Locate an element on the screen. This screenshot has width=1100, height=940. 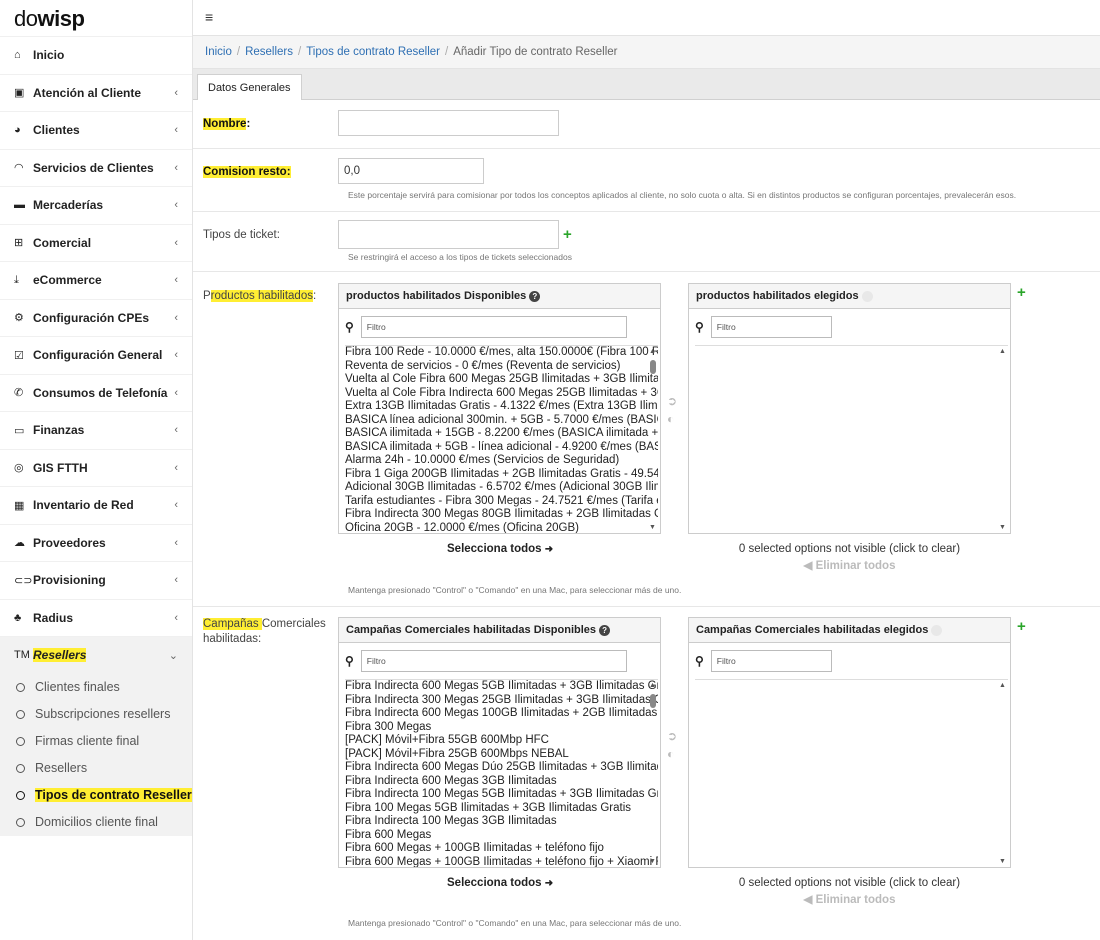
add-campana-plus-icon: + is located at coordinates (1021, 626).